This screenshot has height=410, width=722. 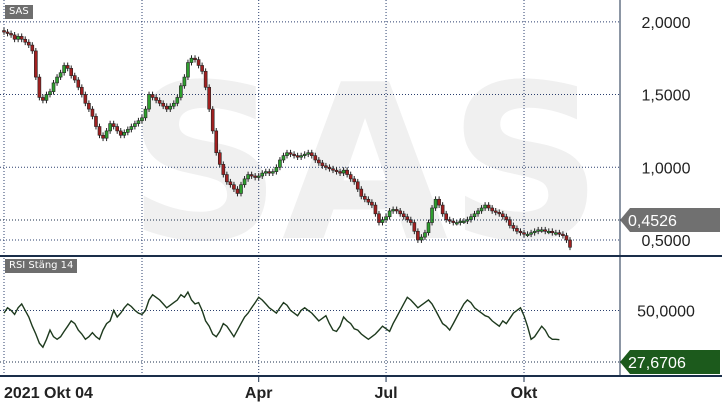 What do you see at coordinates (666, 23) in the screenshot?
I see `price-tick-label: 2,0000` at bounding box center [666, 23].